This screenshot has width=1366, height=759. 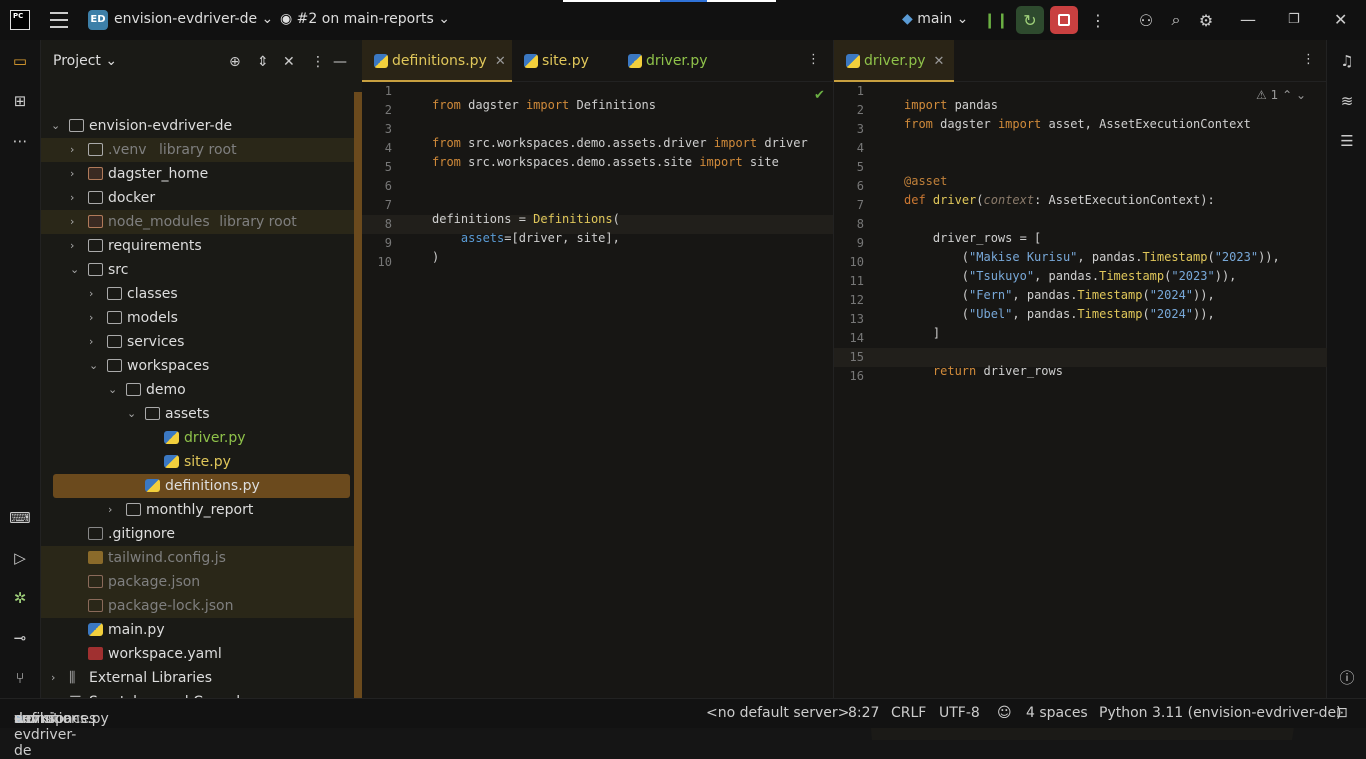 I want to click on tree-item: › ⫼ External Libraries, so click(x=201, y=678).